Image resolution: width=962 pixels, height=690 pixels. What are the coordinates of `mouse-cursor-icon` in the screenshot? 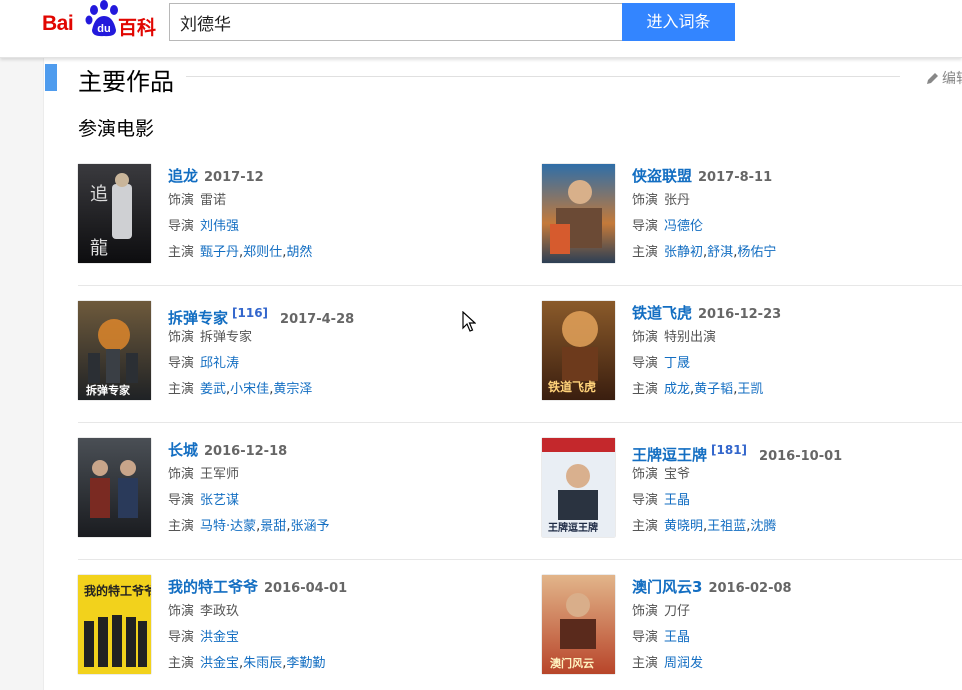 It's located at (469, 321).